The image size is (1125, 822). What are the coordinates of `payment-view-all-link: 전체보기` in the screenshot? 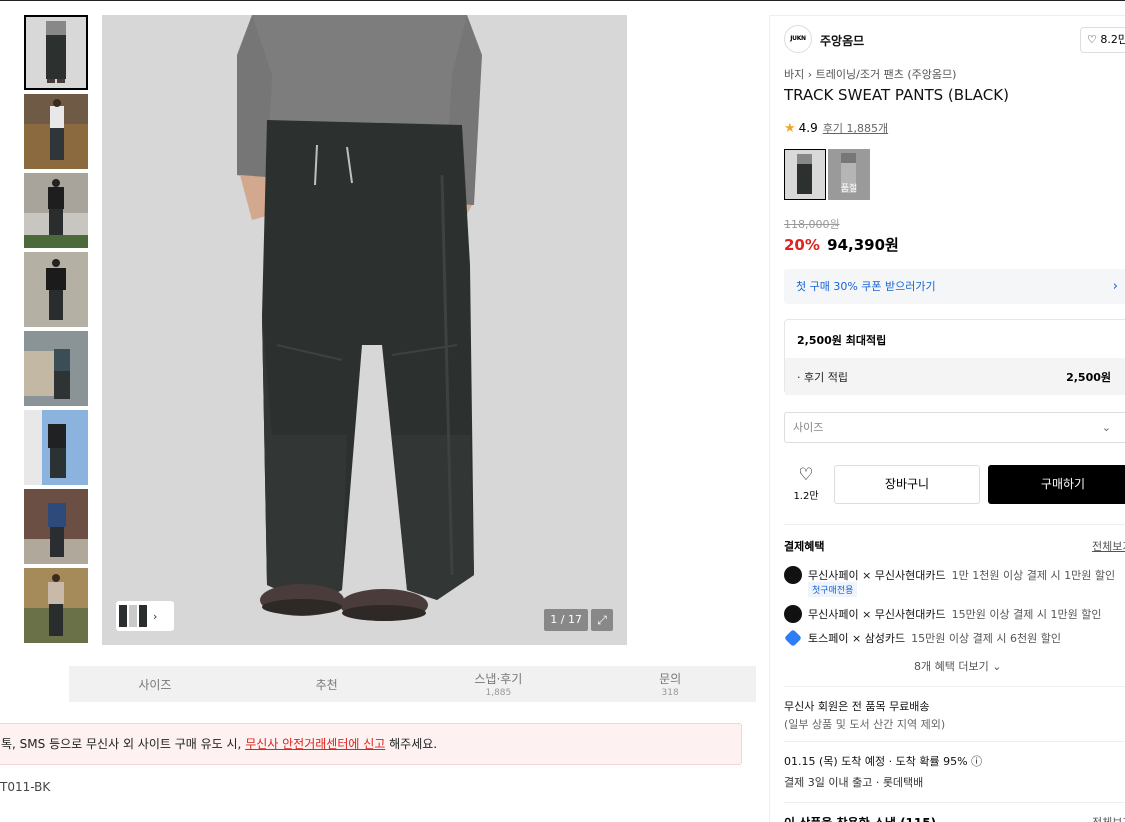 It's located at (1108, 546).